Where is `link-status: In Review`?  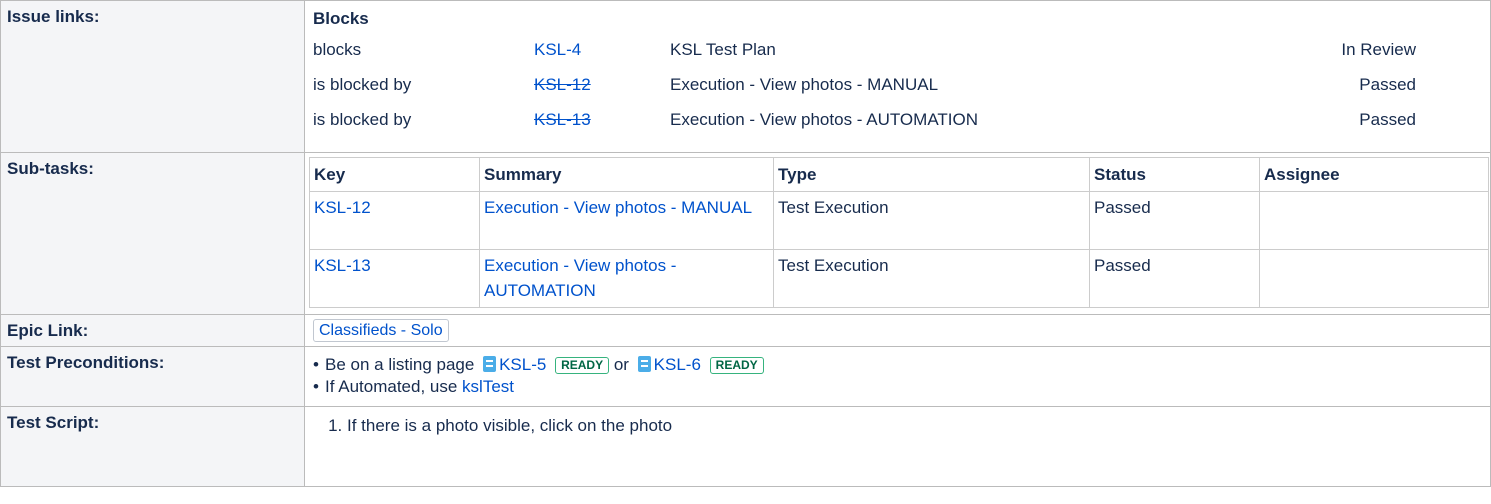
link-status: In Review is located at coordinates (1378, 49).